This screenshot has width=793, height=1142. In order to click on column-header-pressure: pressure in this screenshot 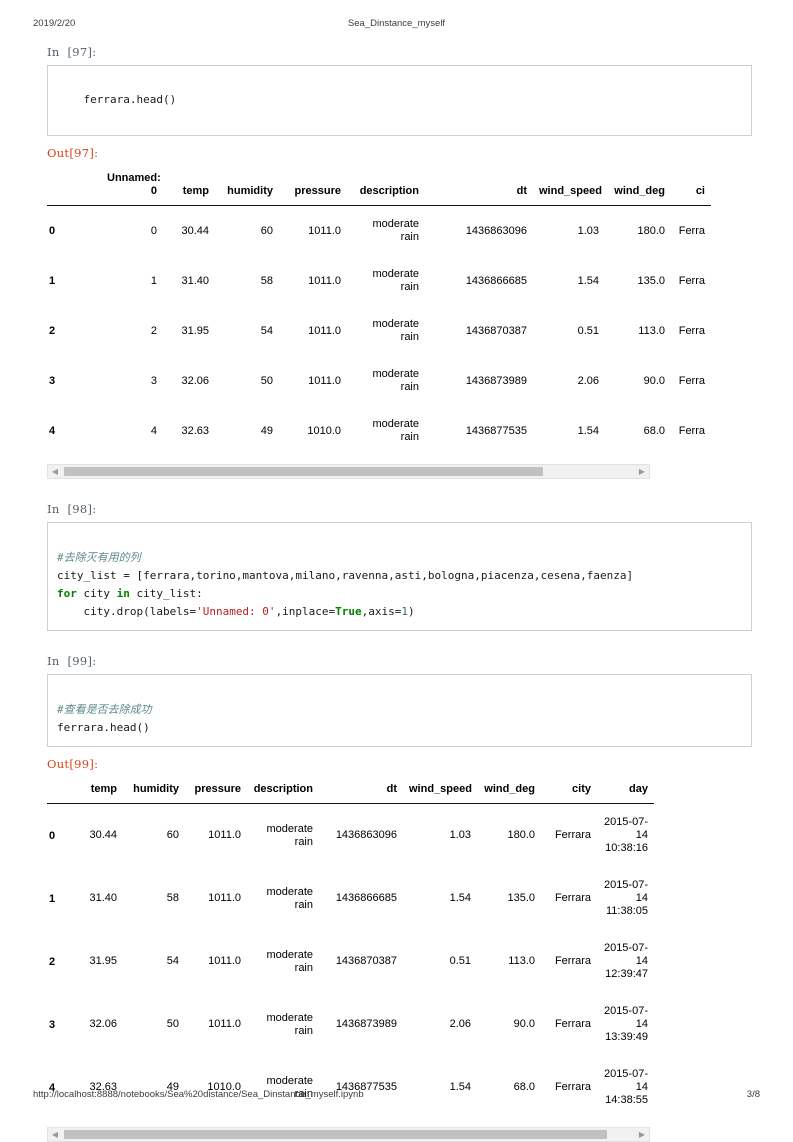, I will do `click(313, 187)`.